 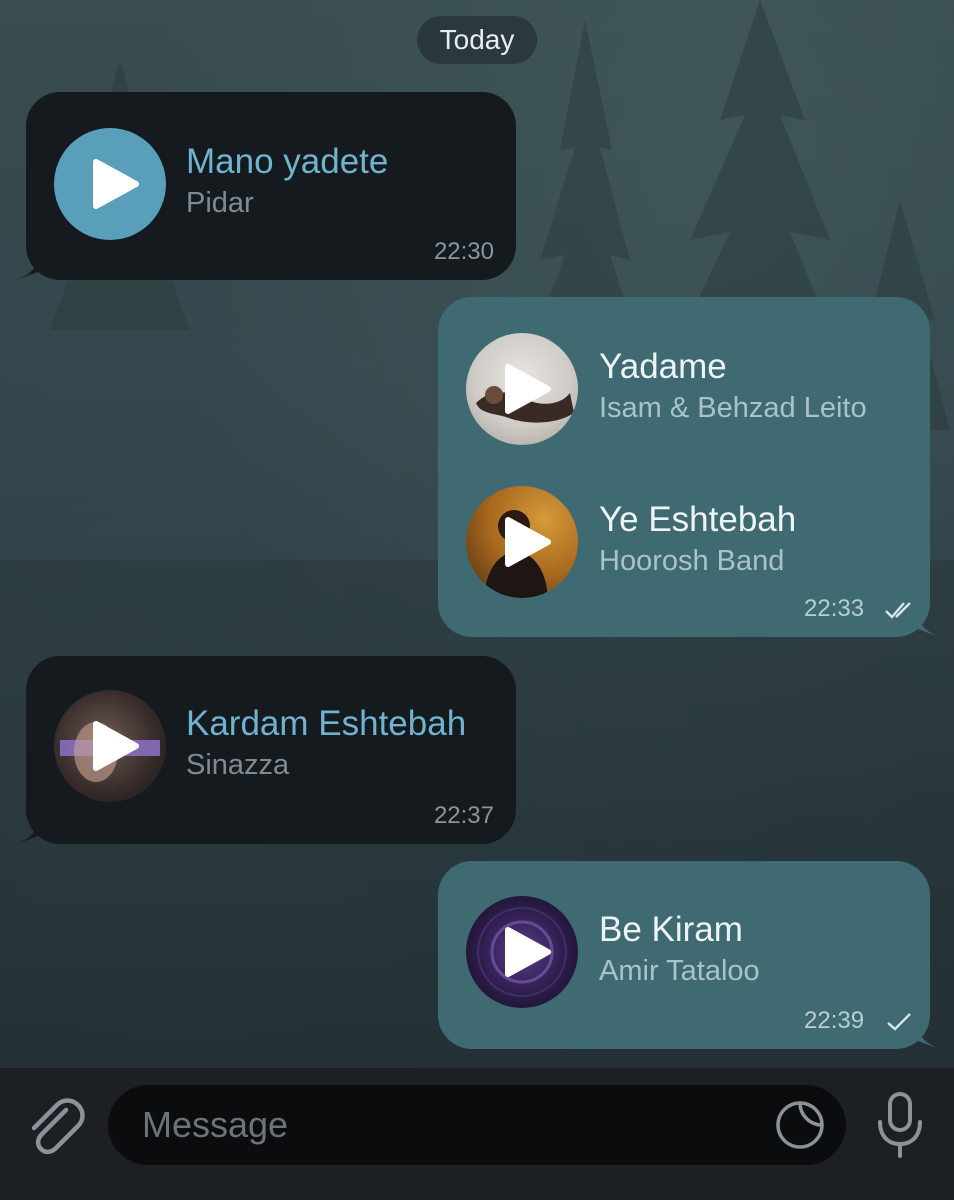 I want to click on track-title: Ye Eshtebah, so click(x=698, y=519).